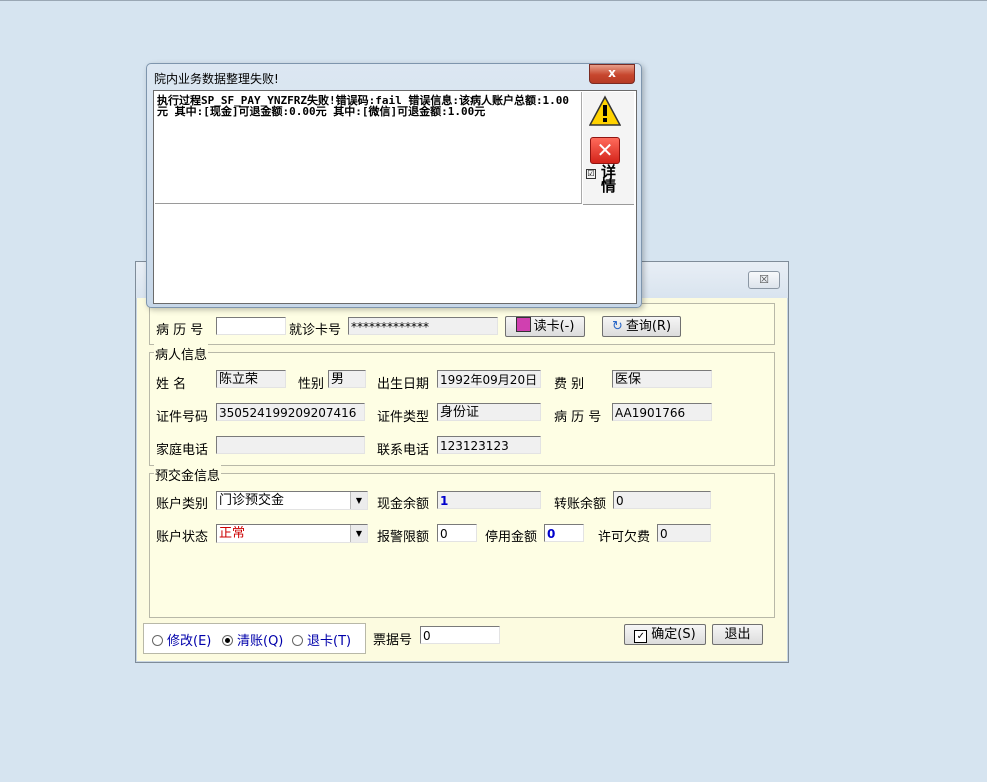 The image size is (987, 782). What do you see at coordinates (578, 417) in the screenshot?
I see `record-label: 病 历 号` at bounding box center [578, 417].